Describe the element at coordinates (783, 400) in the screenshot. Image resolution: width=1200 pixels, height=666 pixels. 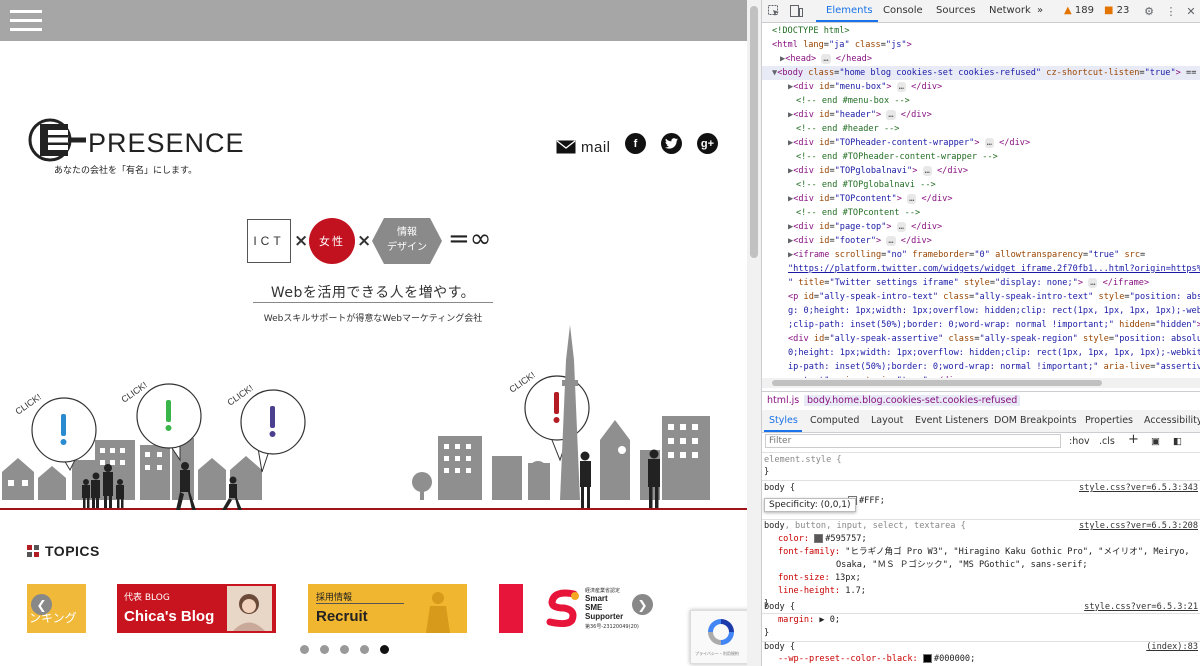
I see `breadcrumb-html: html.js` at that location.